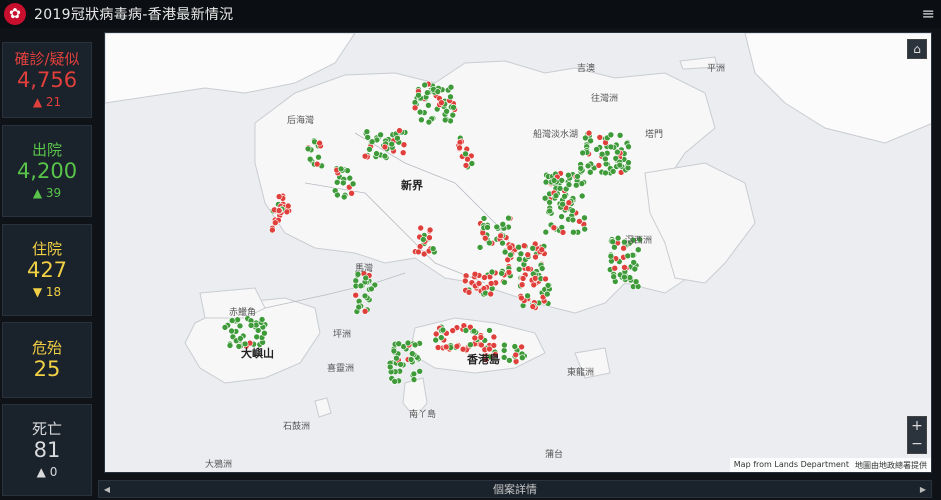 Image resolution: width=941 pixels, height=500 pixels. Describe the element at coordinates (917, 49) in the screenshot. I see `home-icon: ⌂` at that location.